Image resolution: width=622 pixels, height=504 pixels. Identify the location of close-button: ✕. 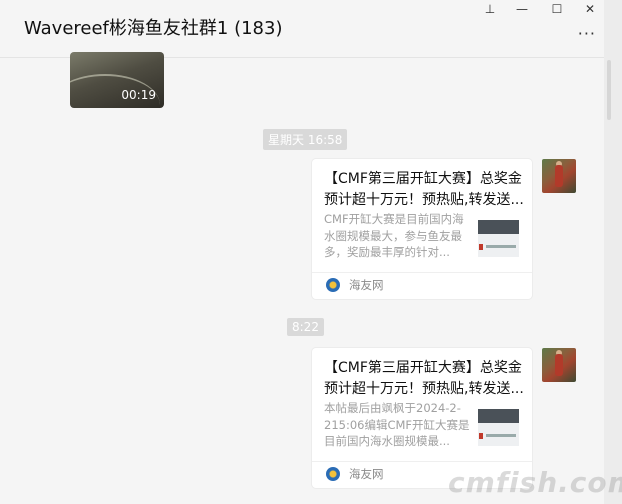
(590, 9).